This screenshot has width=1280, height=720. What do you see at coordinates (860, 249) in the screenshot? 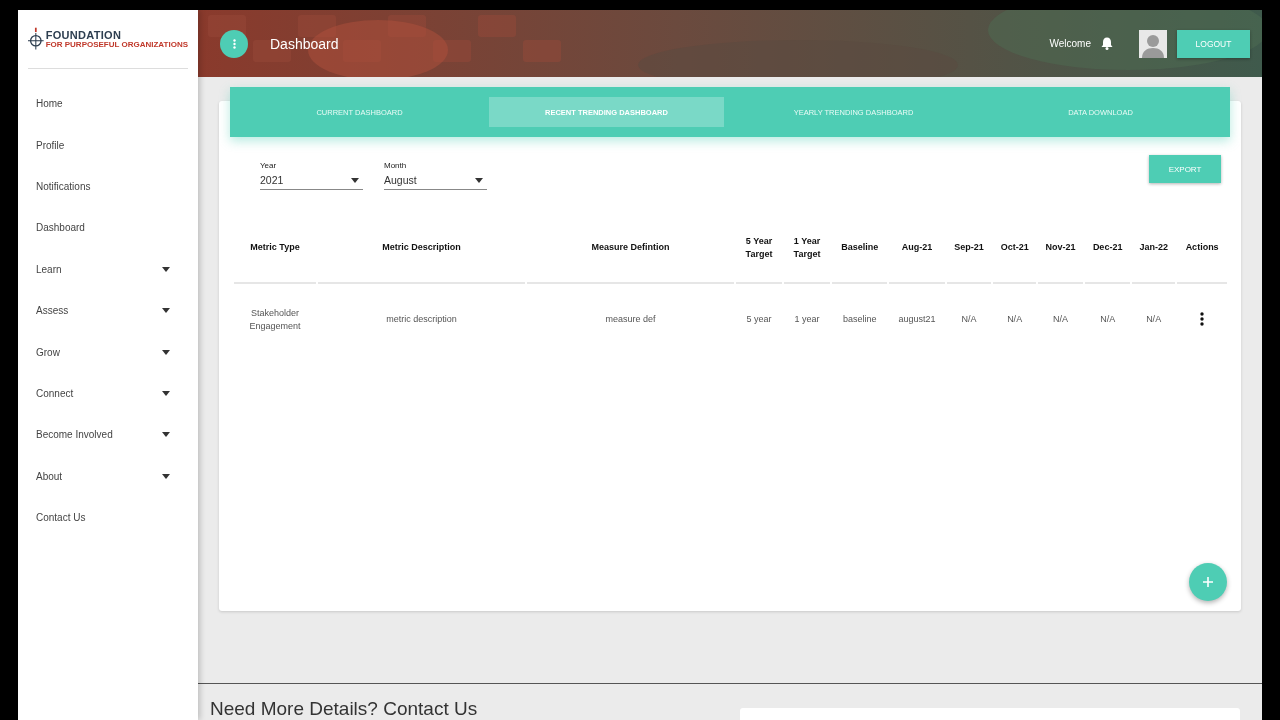
I see `column-header: Baseline` at bounding box center [860, 249].